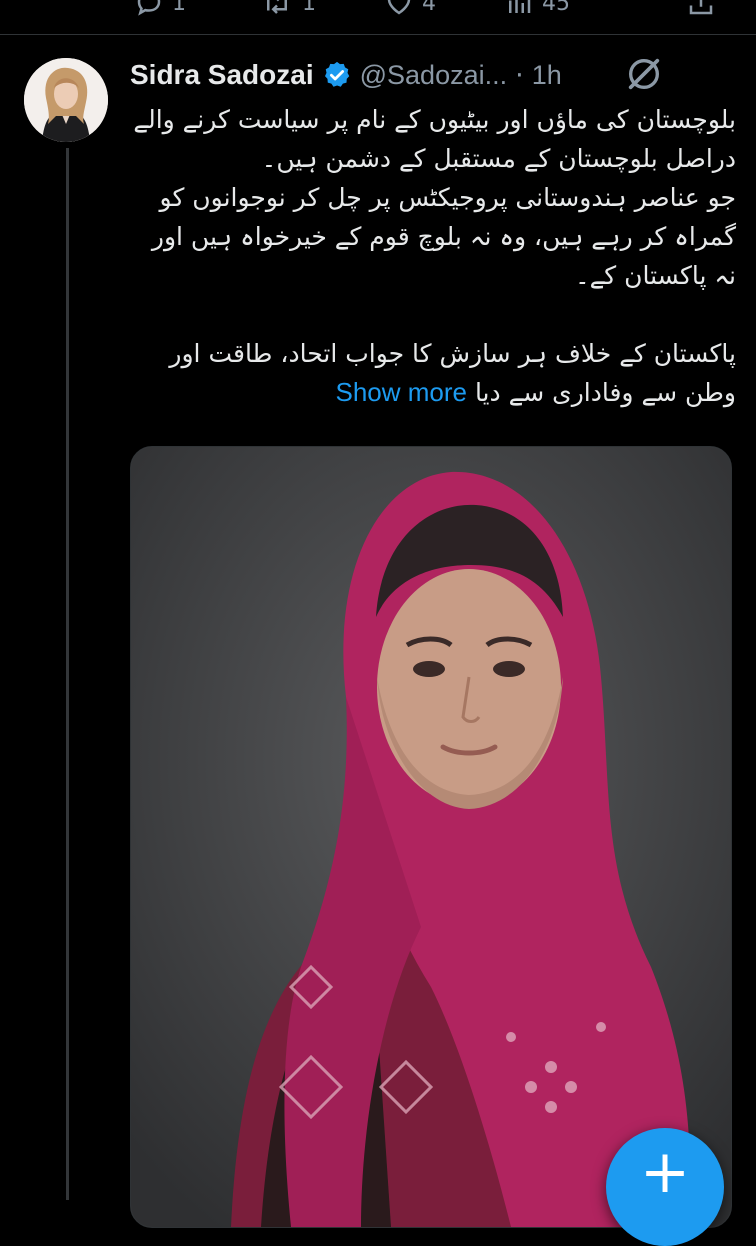 This screenshot has width=756, height=1246. What do you see at coordinates (429, 8) in the screenshot?
I see `like-count: 4` at bounding box center [429, 8].